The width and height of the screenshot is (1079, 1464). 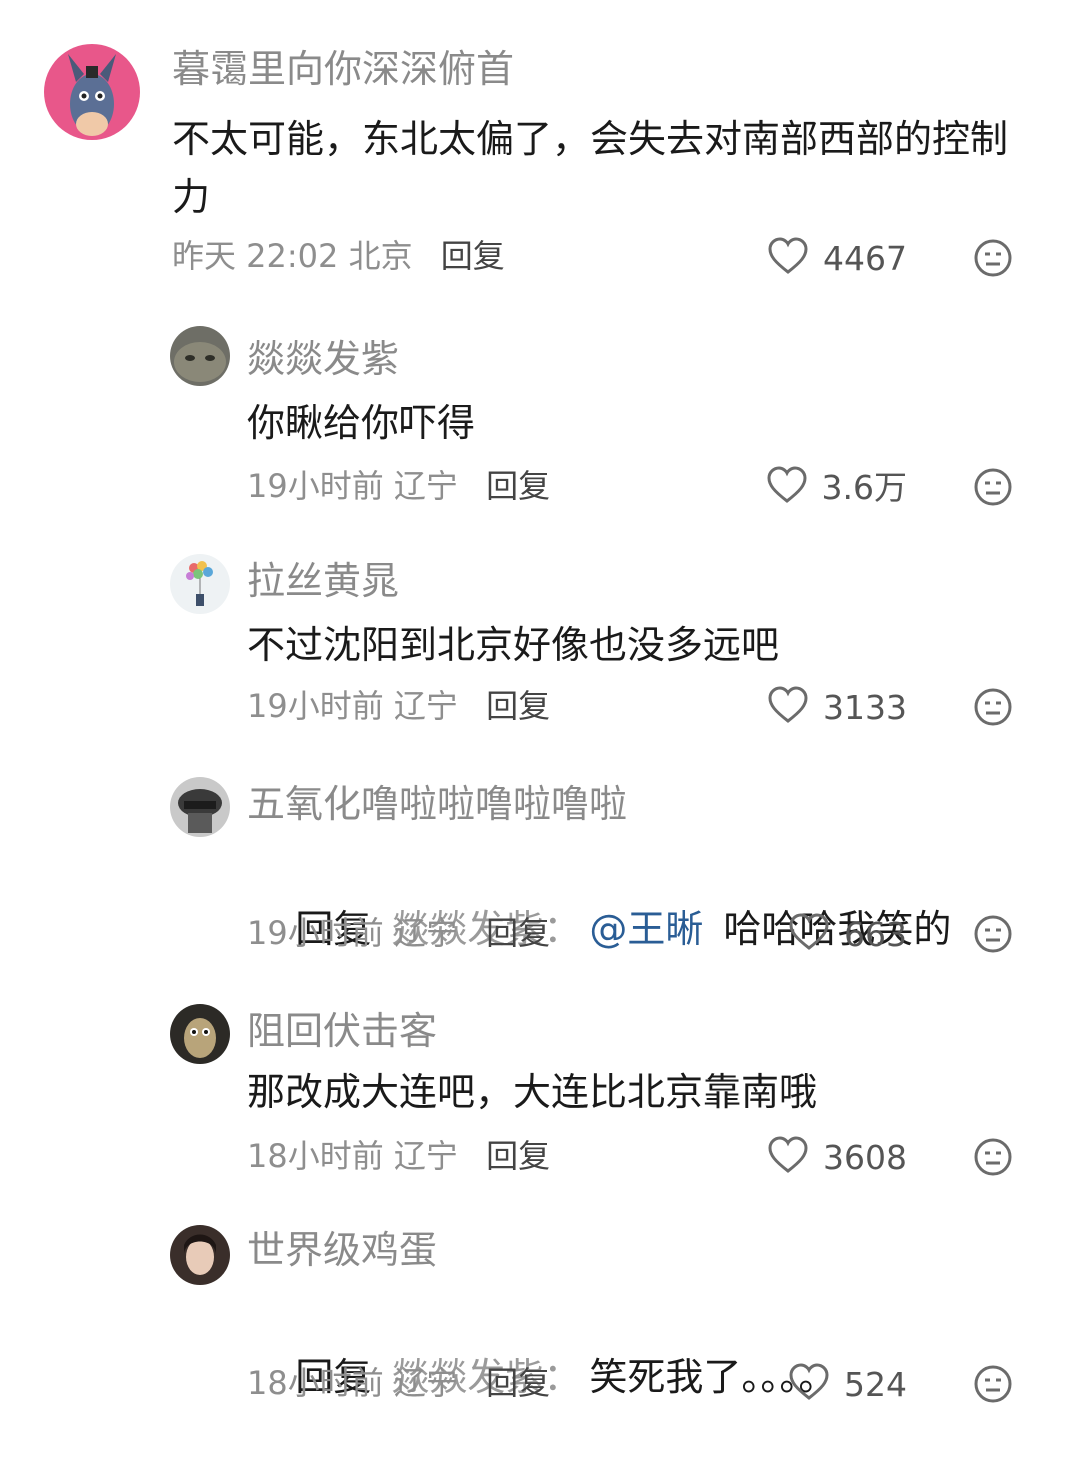 I want to click on like-button: 3608, so click(x=837, y=1157).